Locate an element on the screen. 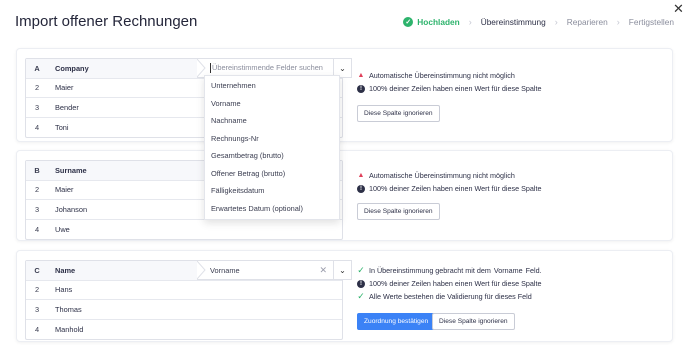  field-search-input: Übereinstimmende Felder suchen is located at coordinates (265, 68).